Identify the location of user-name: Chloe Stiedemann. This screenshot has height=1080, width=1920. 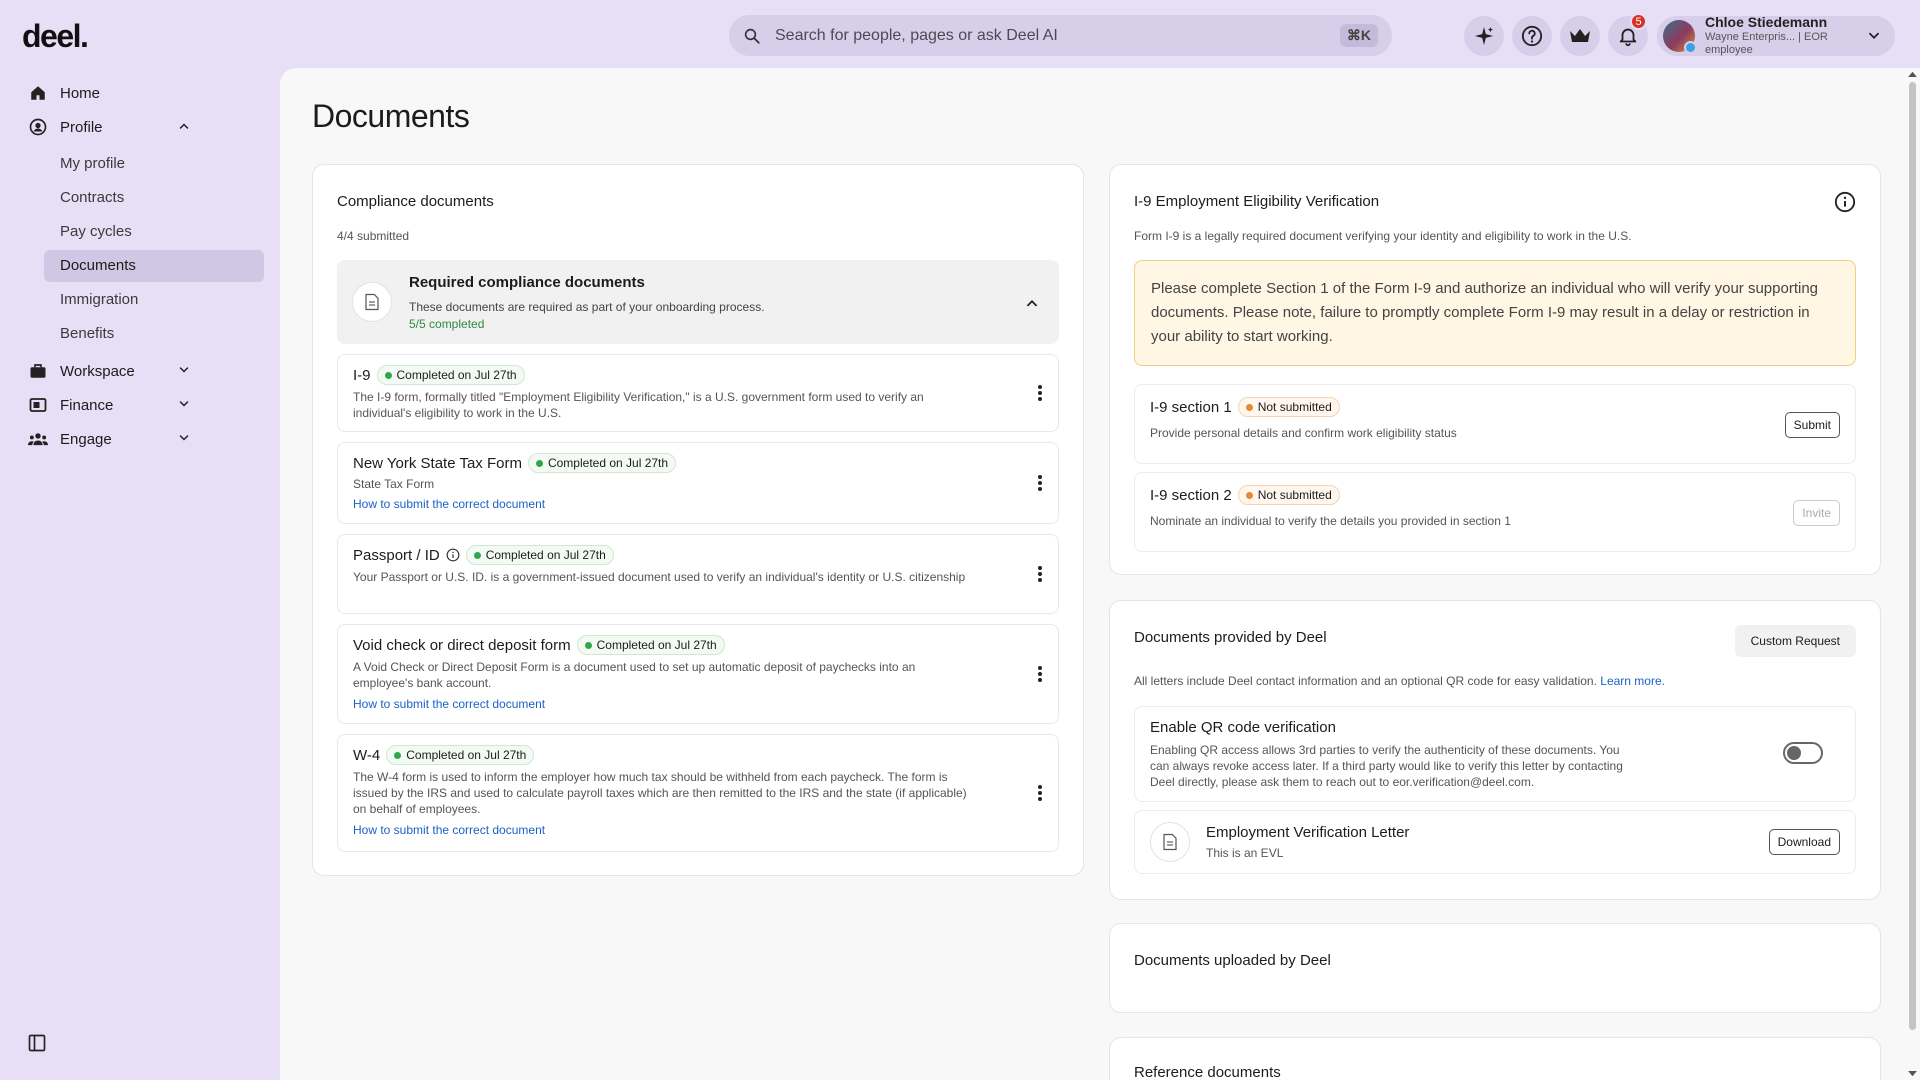
(1766, 22).